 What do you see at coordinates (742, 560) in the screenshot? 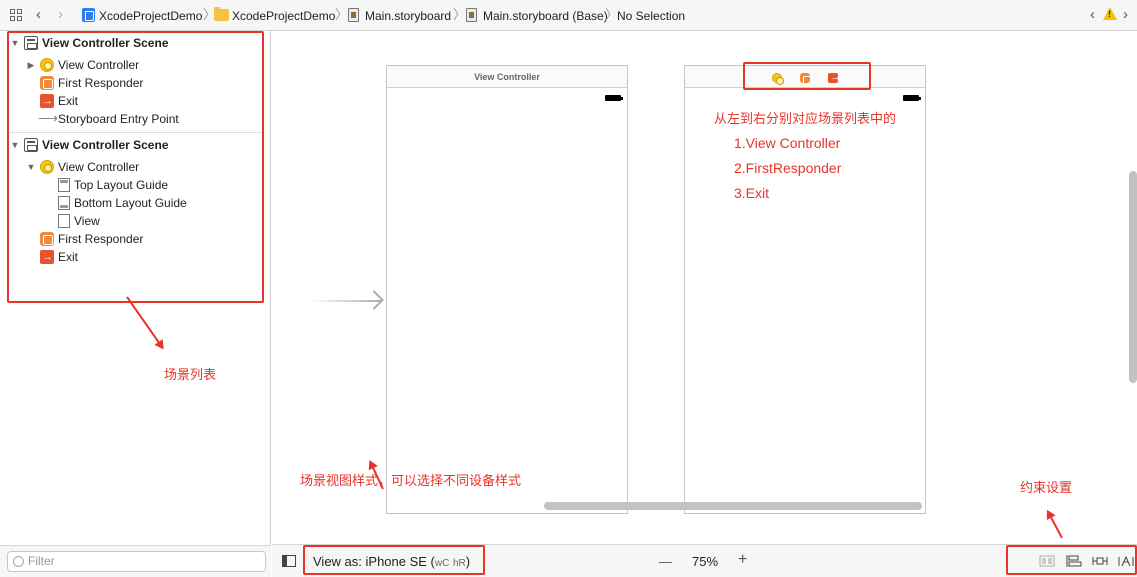
I see `zoom-in-button: +` at bounding box center [742, 560].